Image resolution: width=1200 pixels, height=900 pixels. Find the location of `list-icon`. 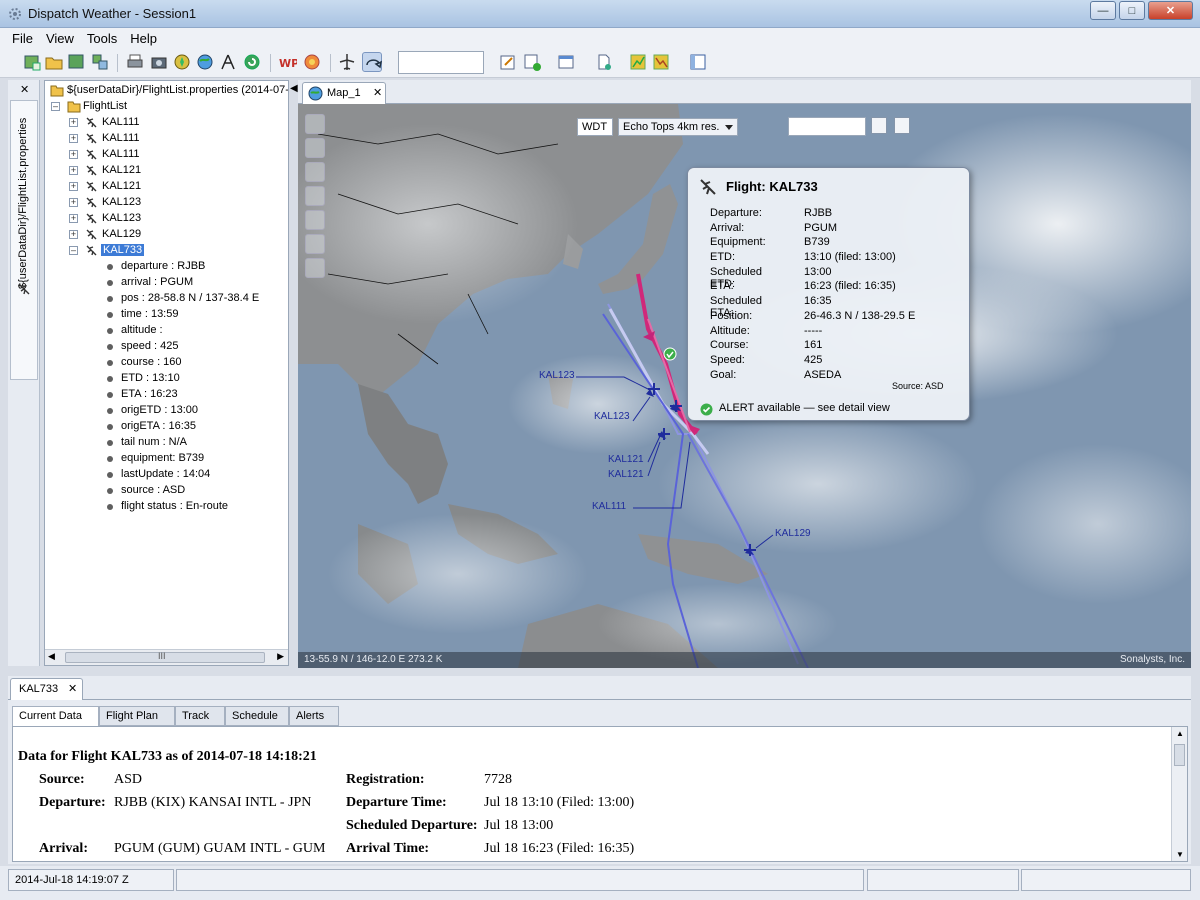

list-icon is located at coordinates (879, 125).